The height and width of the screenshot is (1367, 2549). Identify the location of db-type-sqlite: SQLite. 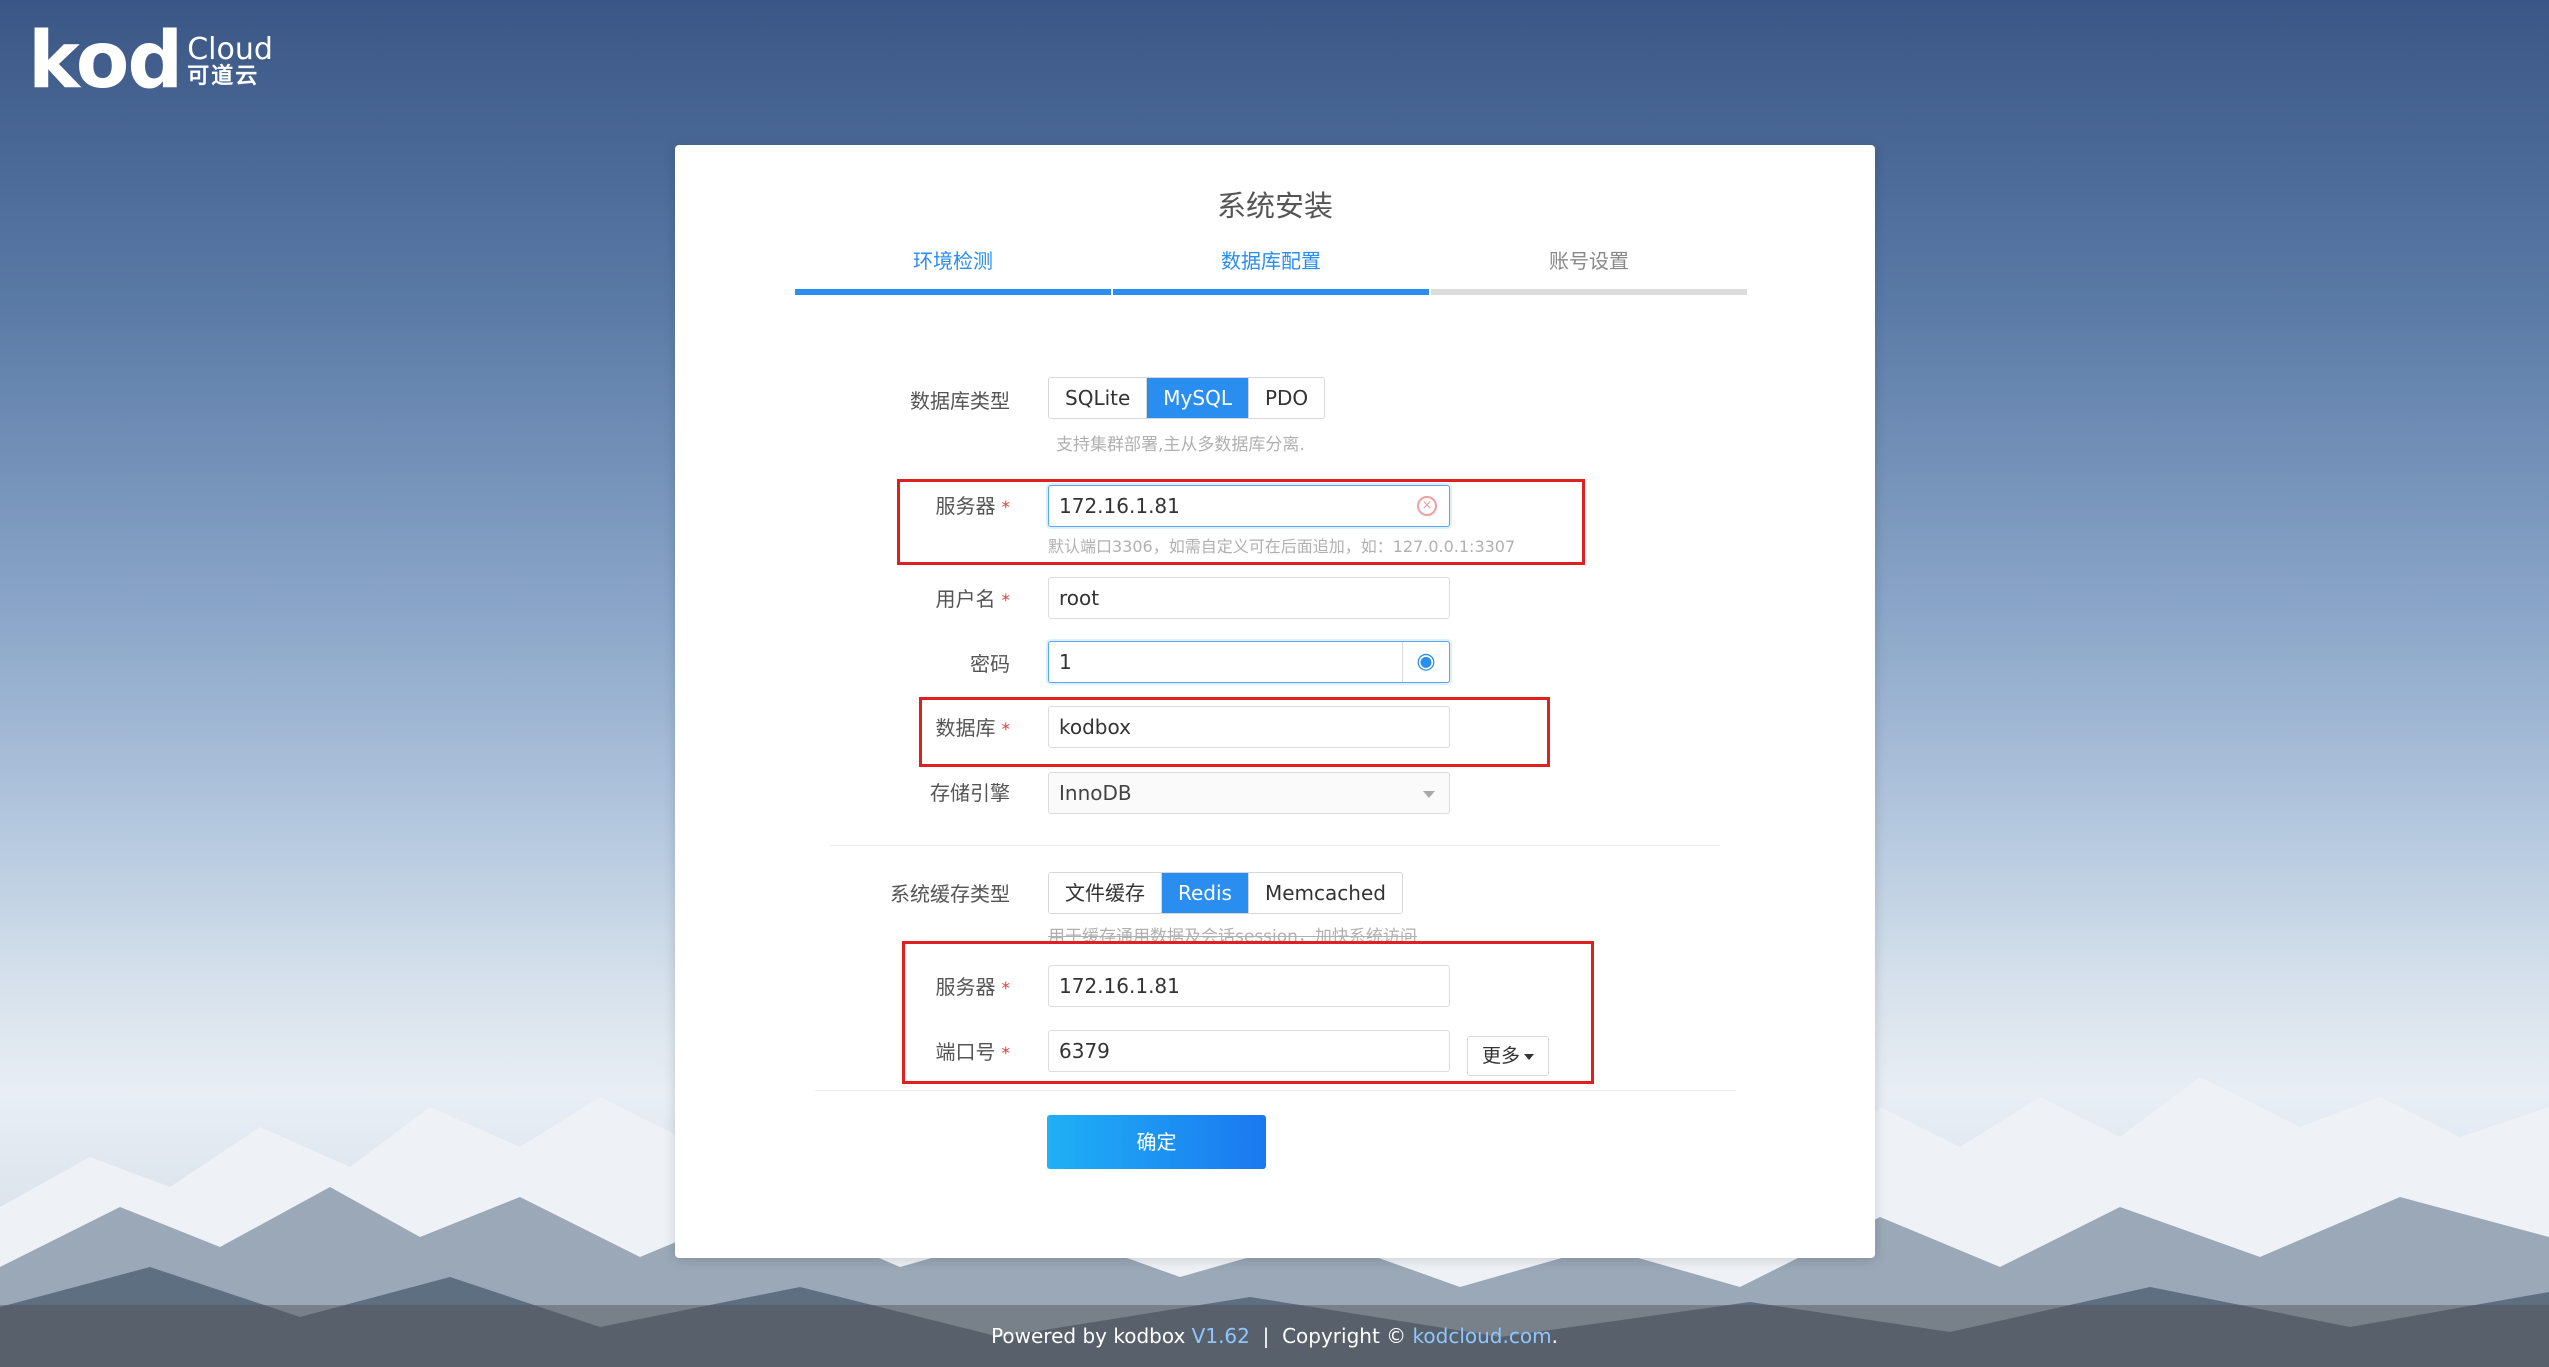
(1098, 398).